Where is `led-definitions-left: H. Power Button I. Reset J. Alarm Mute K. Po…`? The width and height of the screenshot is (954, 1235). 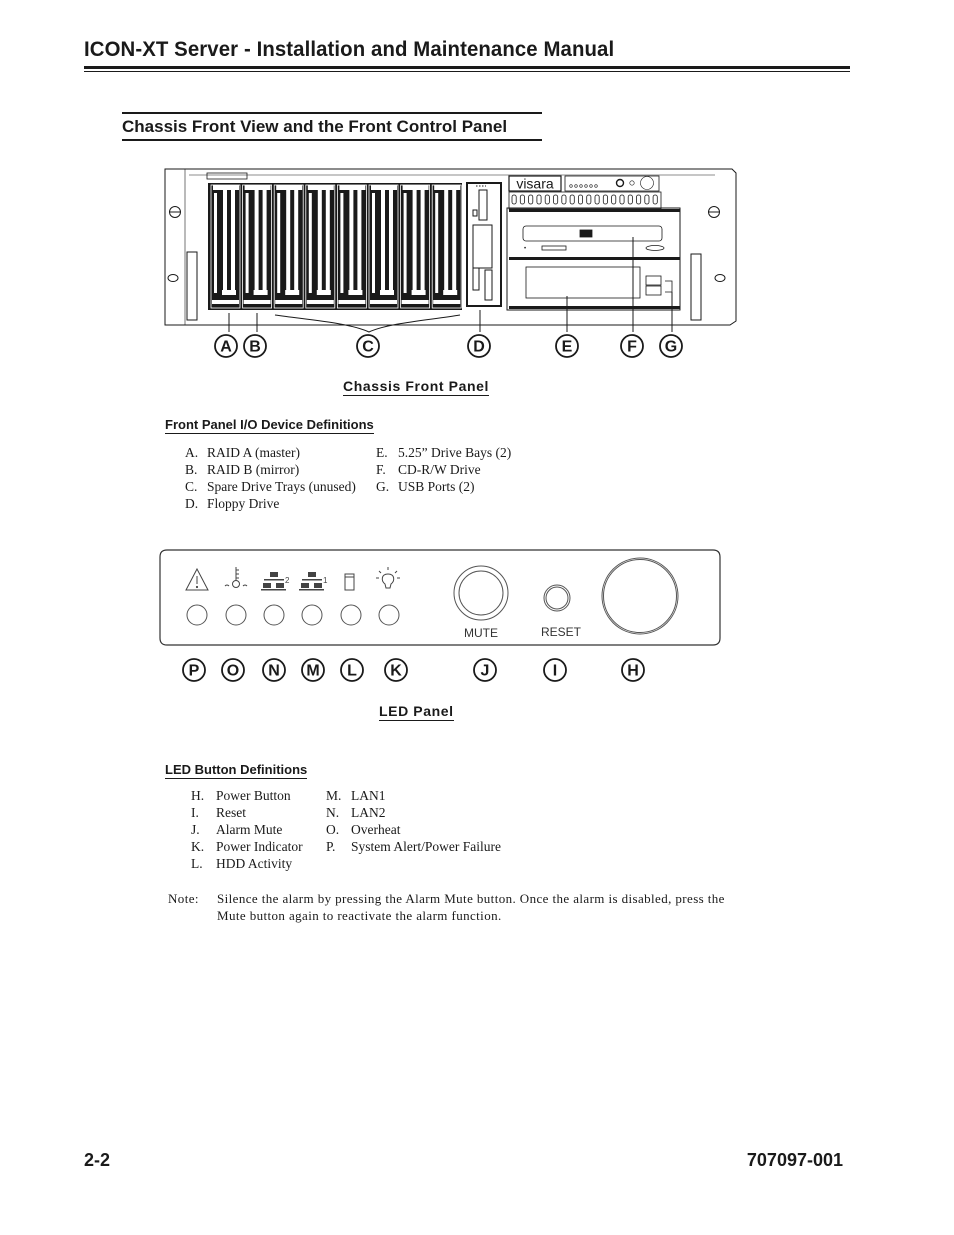 led-definitions-left: H. Power Button I. Reset J. Alarm Mute K. Po… is located at coordinates (247, 829).